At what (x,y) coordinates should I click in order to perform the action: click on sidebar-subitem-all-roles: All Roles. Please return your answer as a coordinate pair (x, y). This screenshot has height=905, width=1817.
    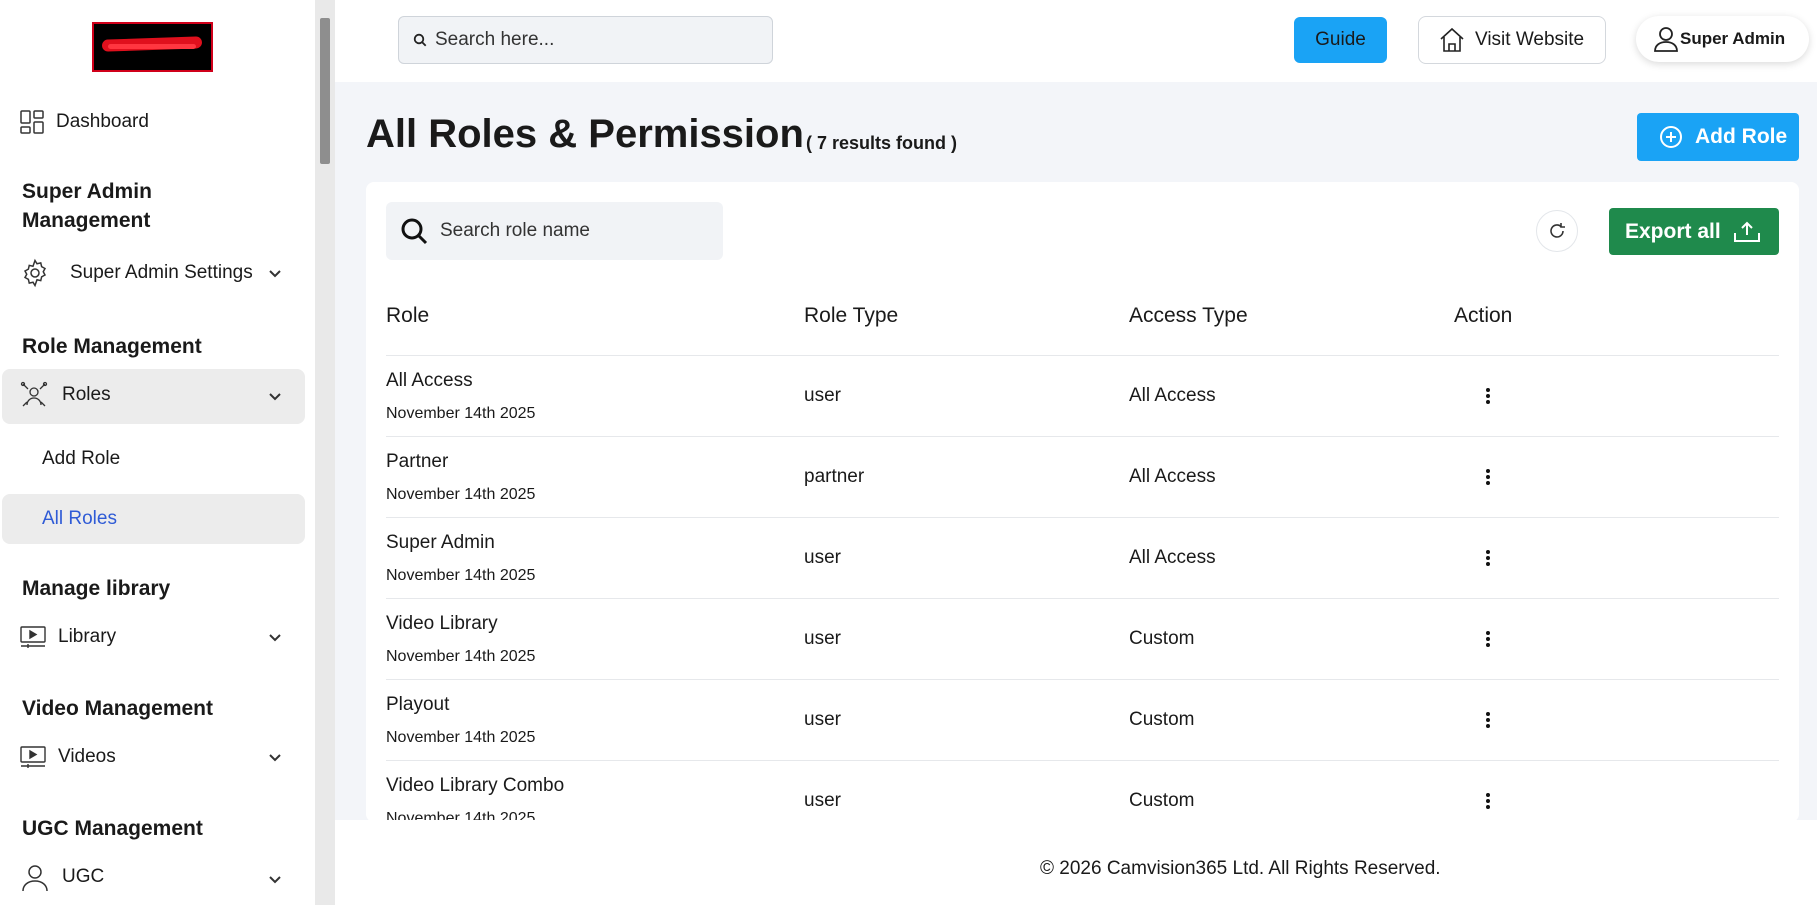
    Looking at the image, I should click on (79, 519).